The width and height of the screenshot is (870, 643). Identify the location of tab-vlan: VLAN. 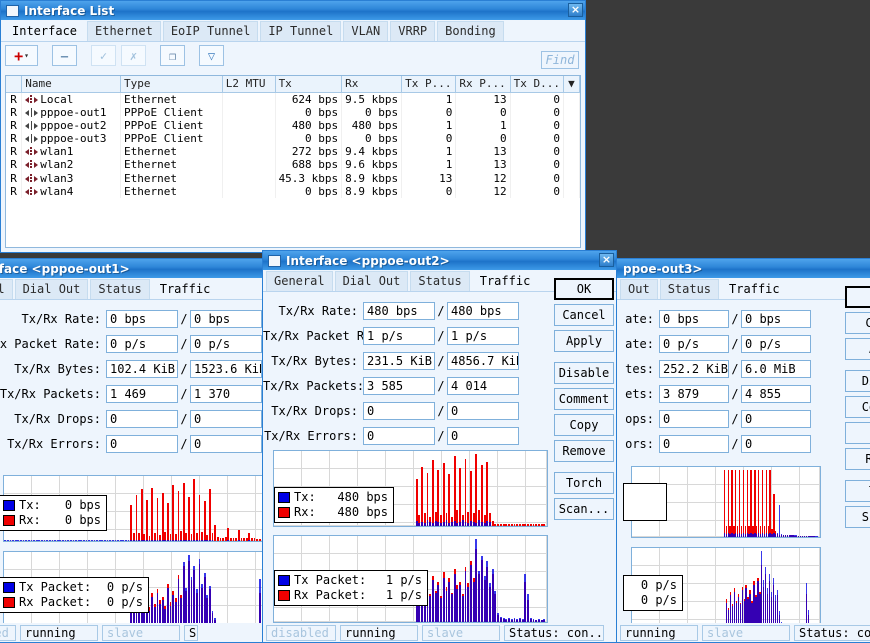
(366, 31).